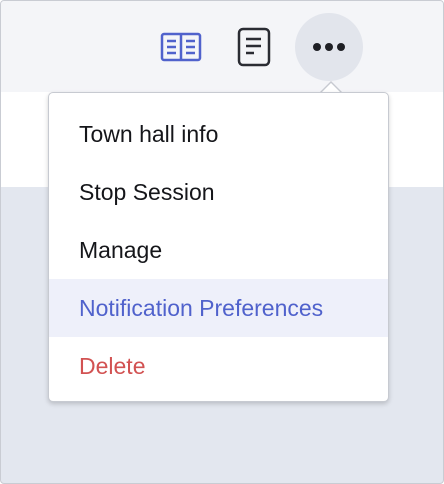 This screenshot has height=484, width=444. What do you see at coordinates (218, 192) in the screenshot?
I see `menu-item-stop-session: Stop Session` at bounding box center [218, 192].